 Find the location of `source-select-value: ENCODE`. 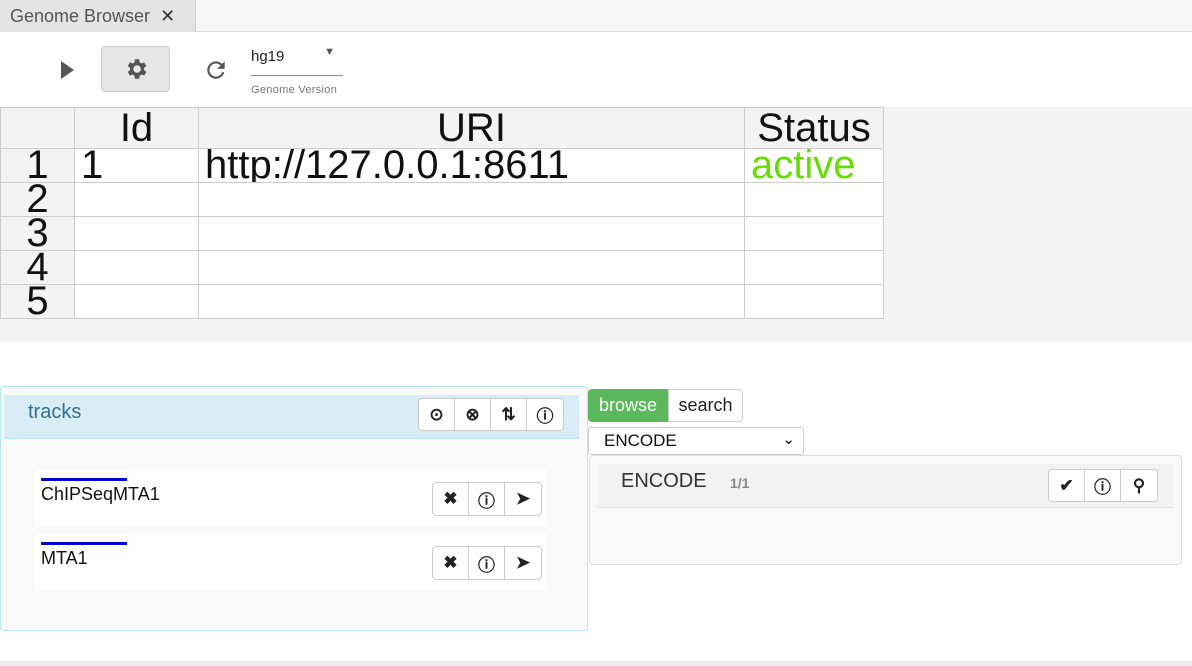

source-select-value: ENCODE is located at coordinates (640, 440).